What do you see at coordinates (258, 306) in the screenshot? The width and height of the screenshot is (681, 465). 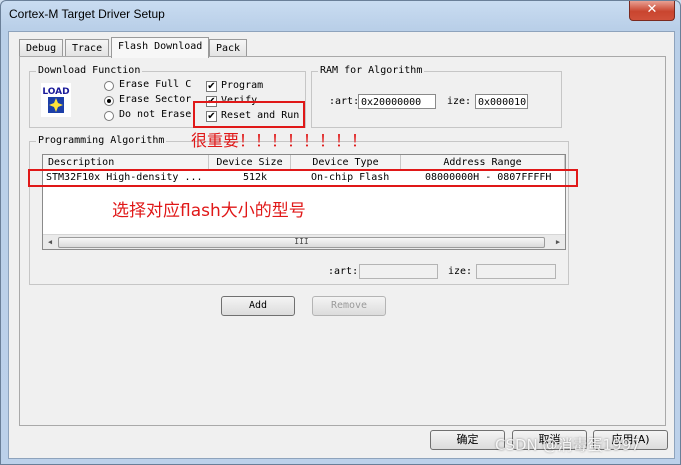 I see `add-button: Add` at bounding box center [258, 306].